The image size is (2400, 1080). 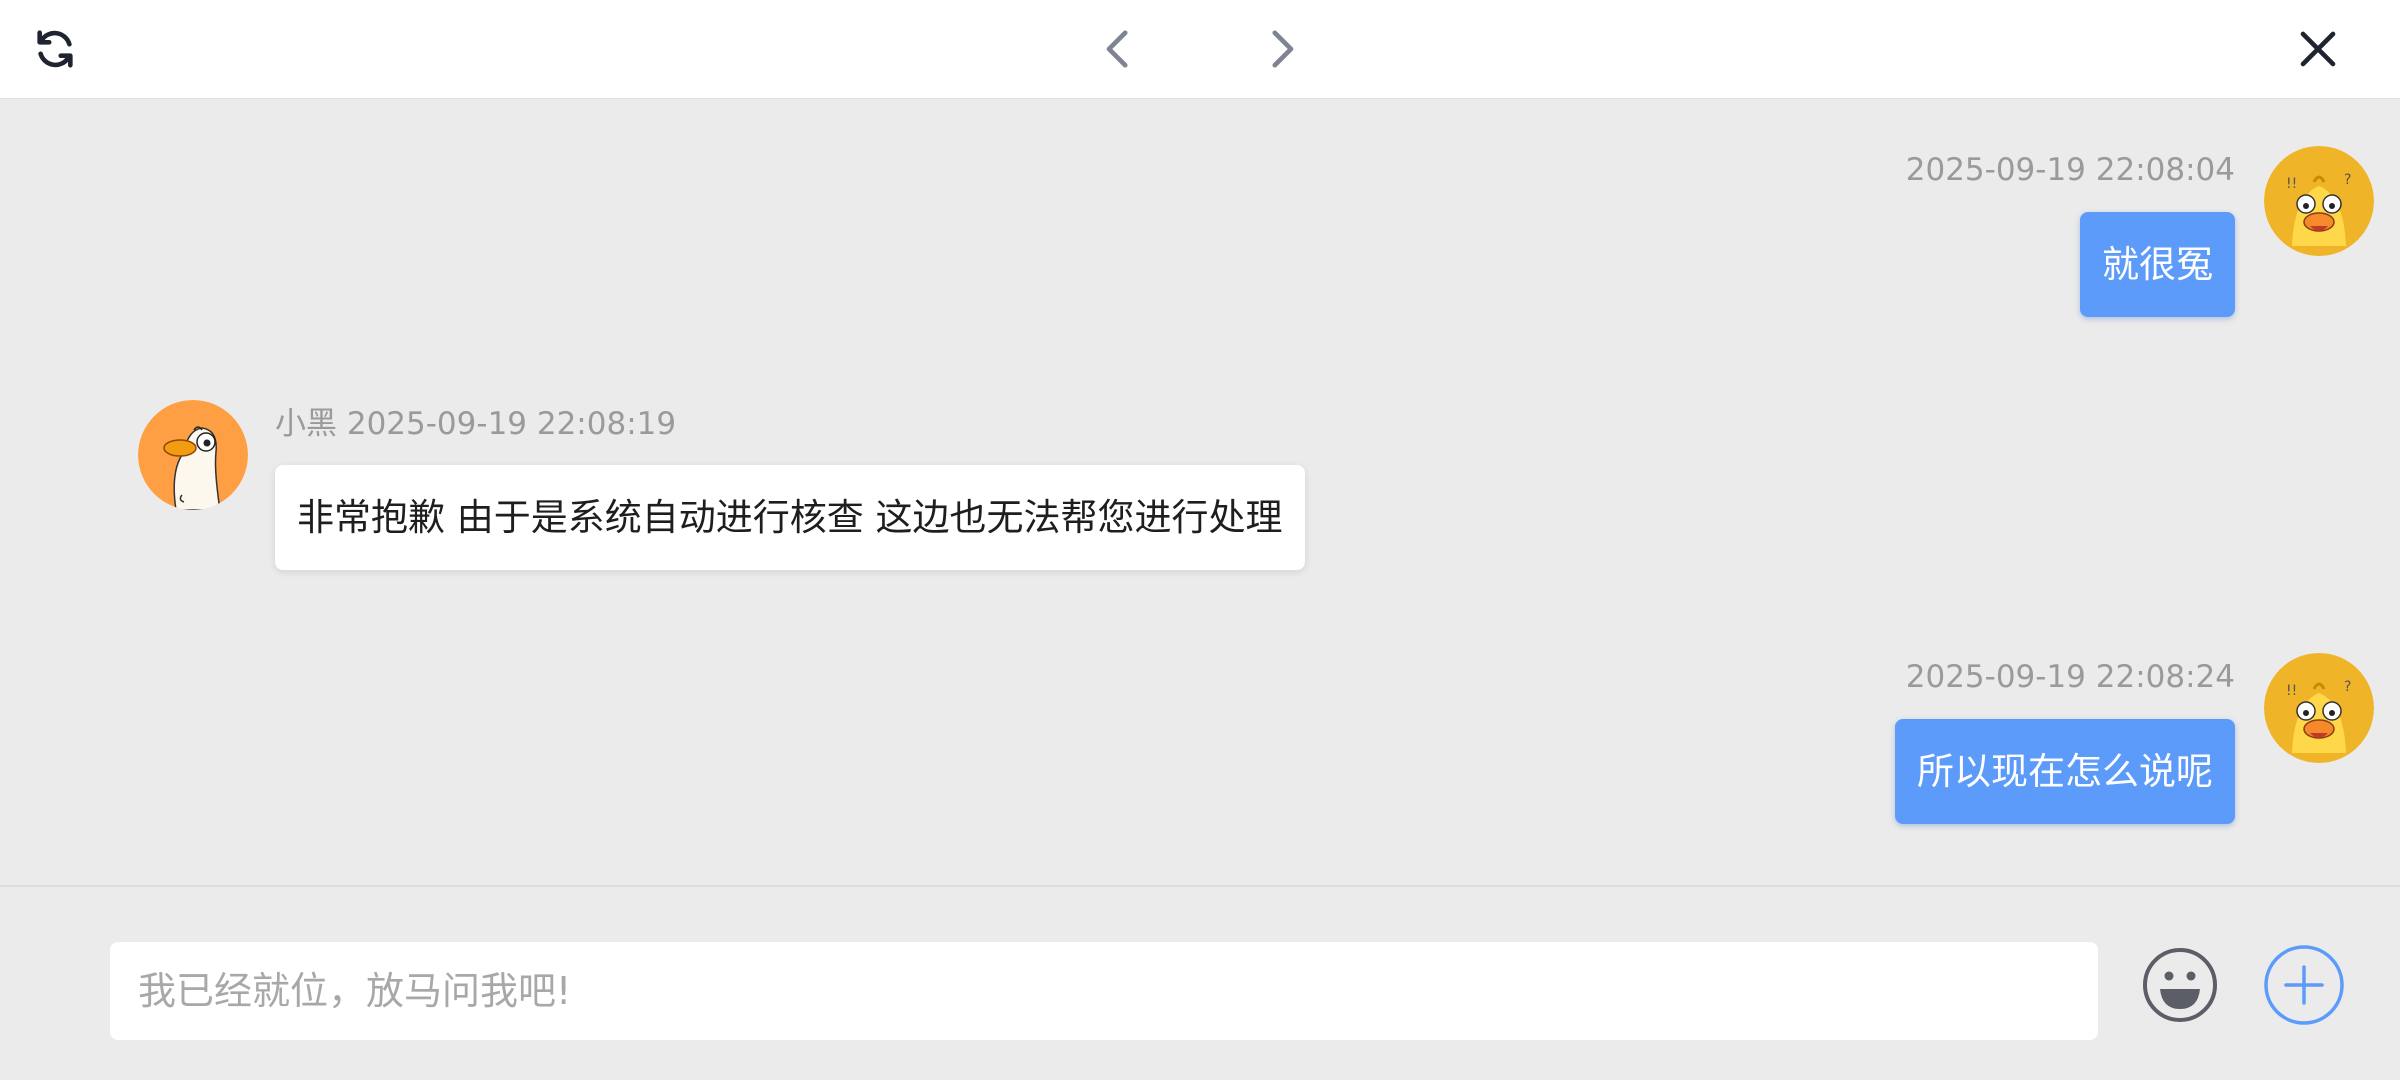 I want to click on emoji-icon, so click(x=2180, y=985).